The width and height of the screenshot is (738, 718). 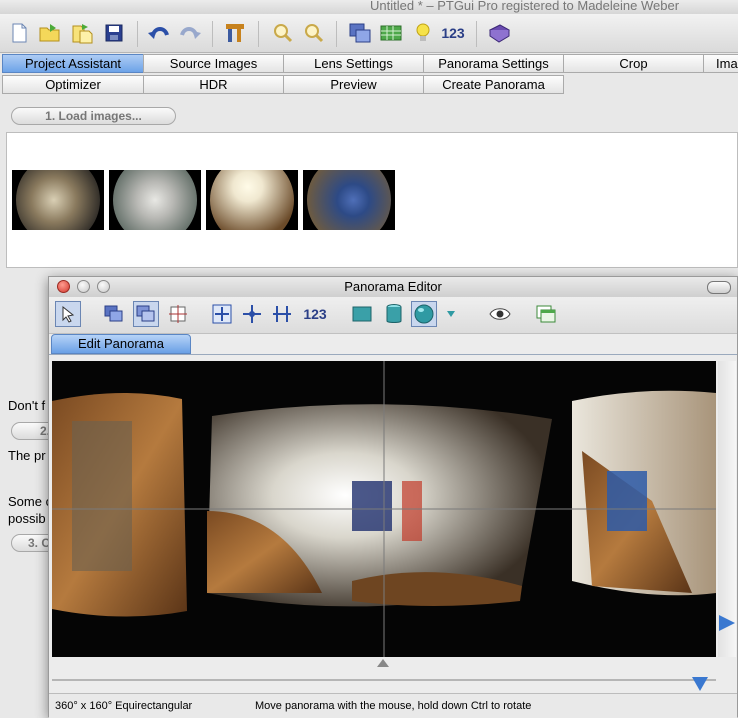 What do you see at coordinates (27, 455) in the screenshot?
I see `step2-description: The pr` at bounding box center [27, 455].